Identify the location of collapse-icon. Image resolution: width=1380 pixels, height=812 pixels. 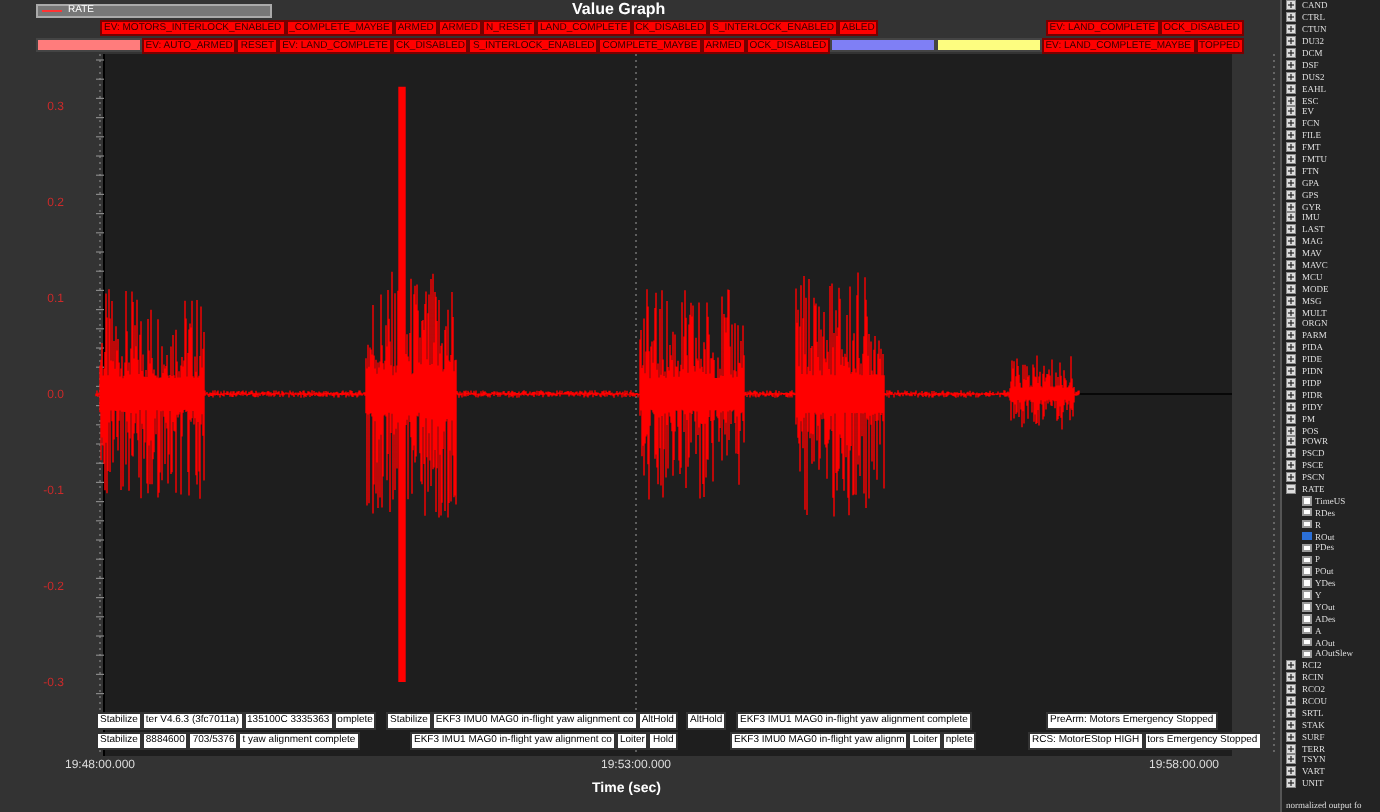
(1291, 488).